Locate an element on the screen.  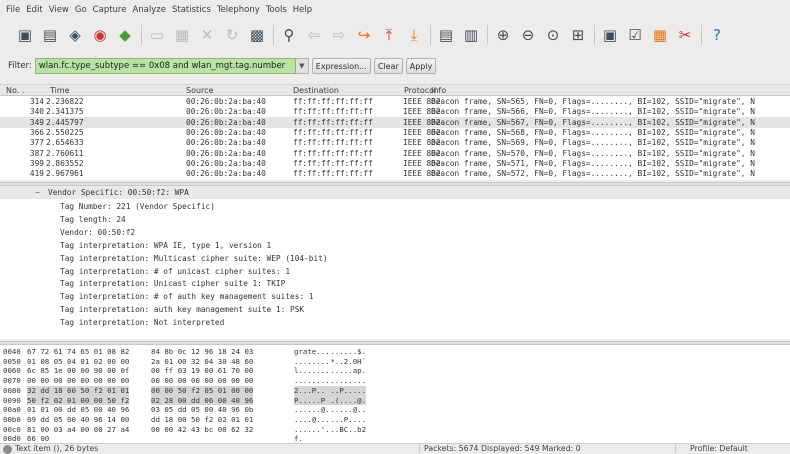
column-header-time: Time is located at coordinates (60, 90).